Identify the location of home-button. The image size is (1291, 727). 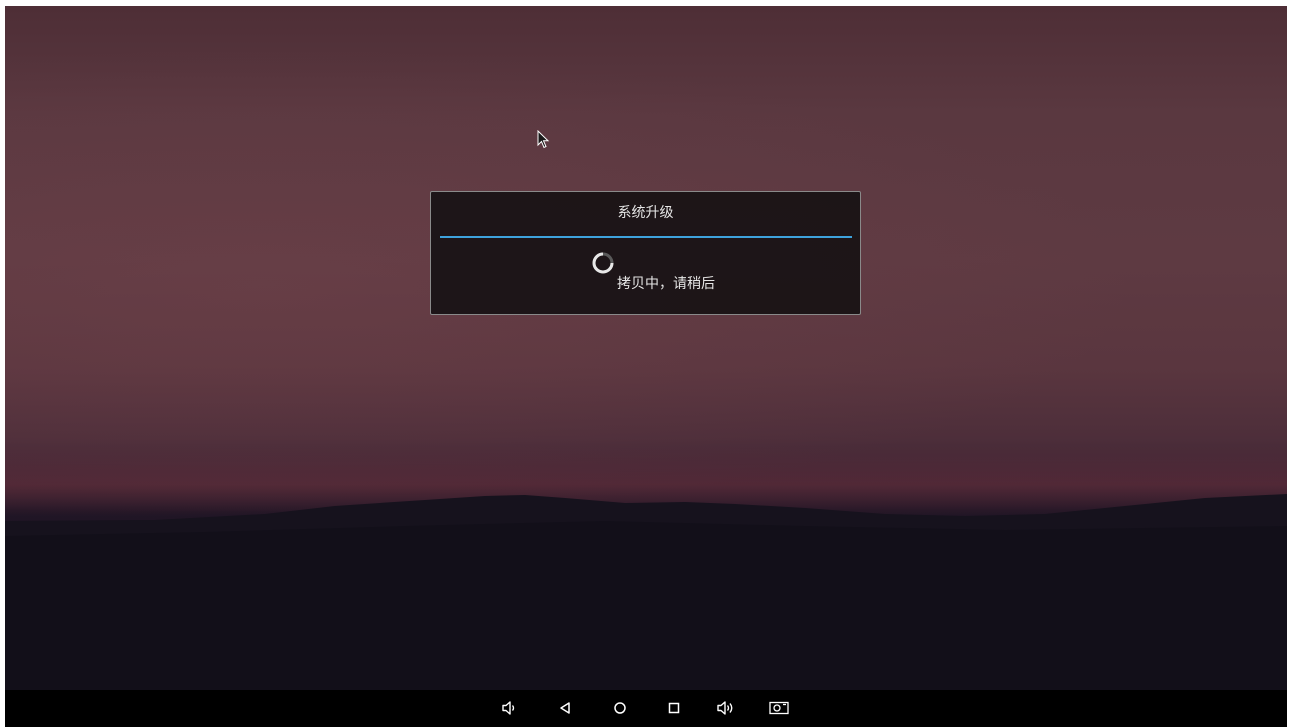
(620, 708).